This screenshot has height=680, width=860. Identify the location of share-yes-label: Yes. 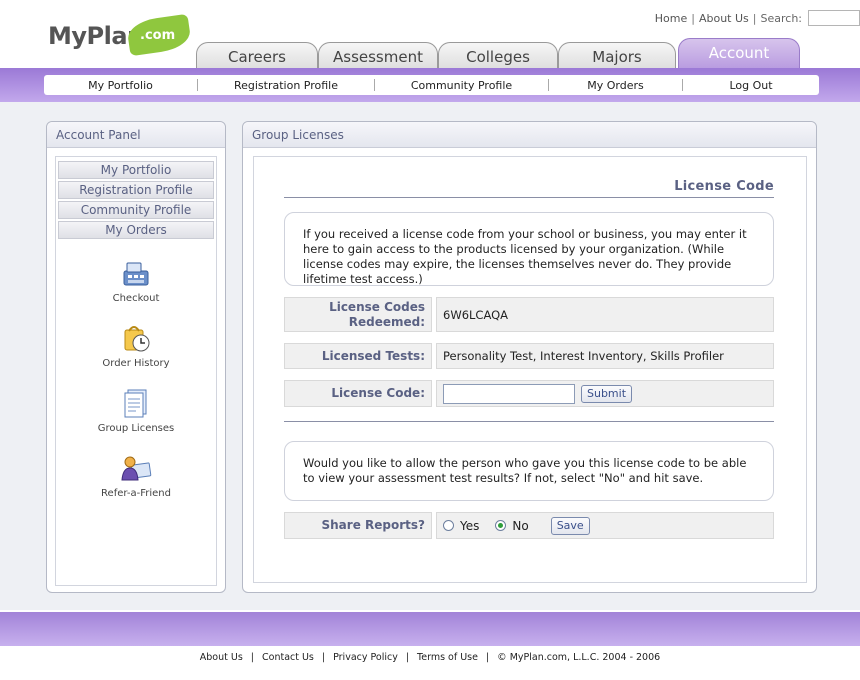
(469, 526).